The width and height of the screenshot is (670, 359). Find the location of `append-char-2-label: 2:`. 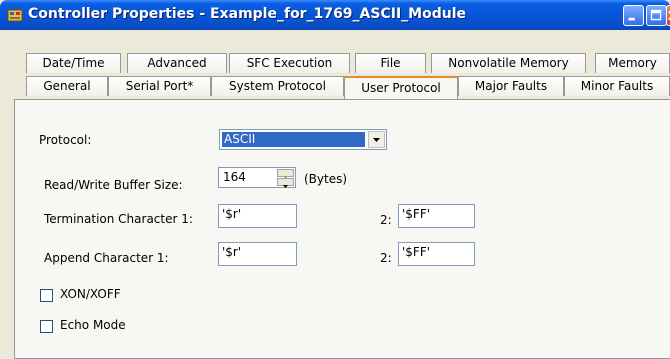

append-char-2-label: 2: is located at coordinates (386, 258).